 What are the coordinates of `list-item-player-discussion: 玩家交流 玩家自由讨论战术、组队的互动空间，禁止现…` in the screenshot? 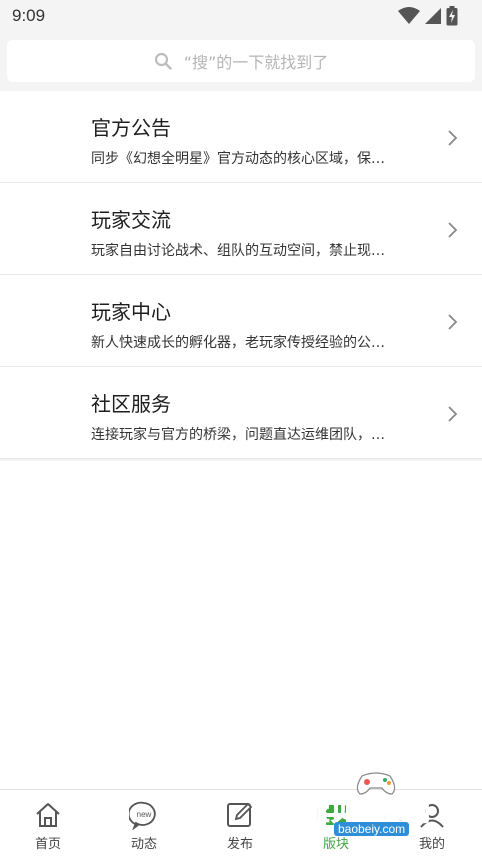 It's located at (241, 229).